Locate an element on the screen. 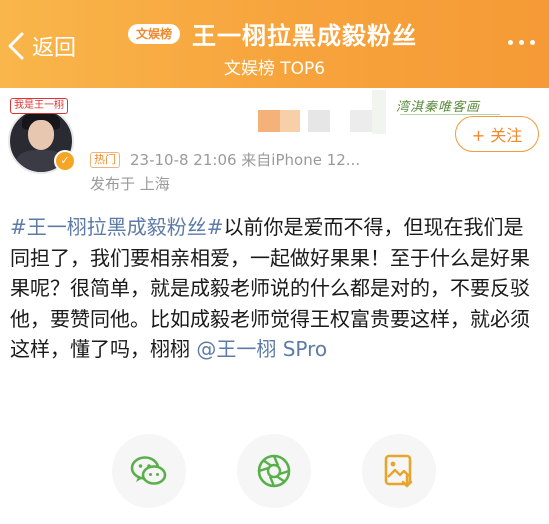 This screenshot has width=549, height=524. wechat-icon is located at coordinates (148, 470).